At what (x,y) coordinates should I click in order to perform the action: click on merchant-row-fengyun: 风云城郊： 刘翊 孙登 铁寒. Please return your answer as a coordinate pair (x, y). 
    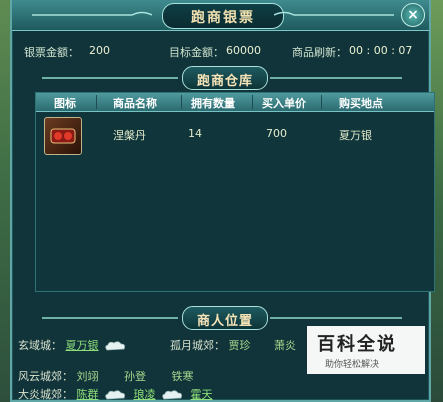
    Looking at the image, I should click on (106, 376).